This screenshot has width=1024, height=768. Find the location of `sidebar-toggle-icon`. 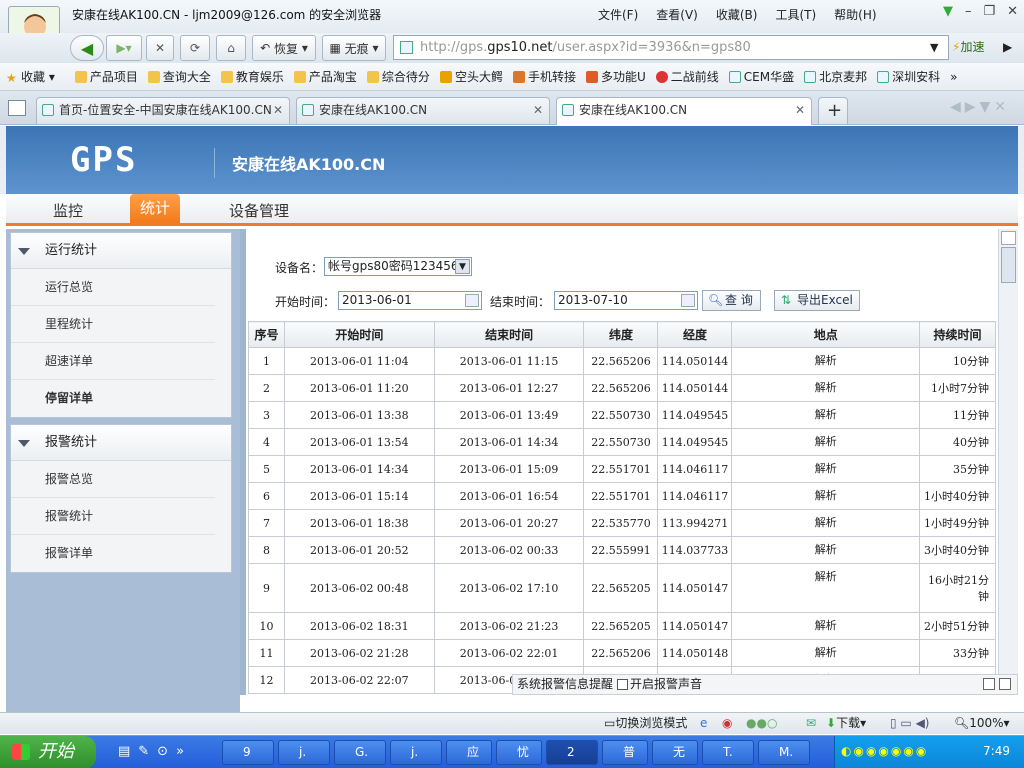

sidebar-toggle-icon is located at coordinates (17, 108).